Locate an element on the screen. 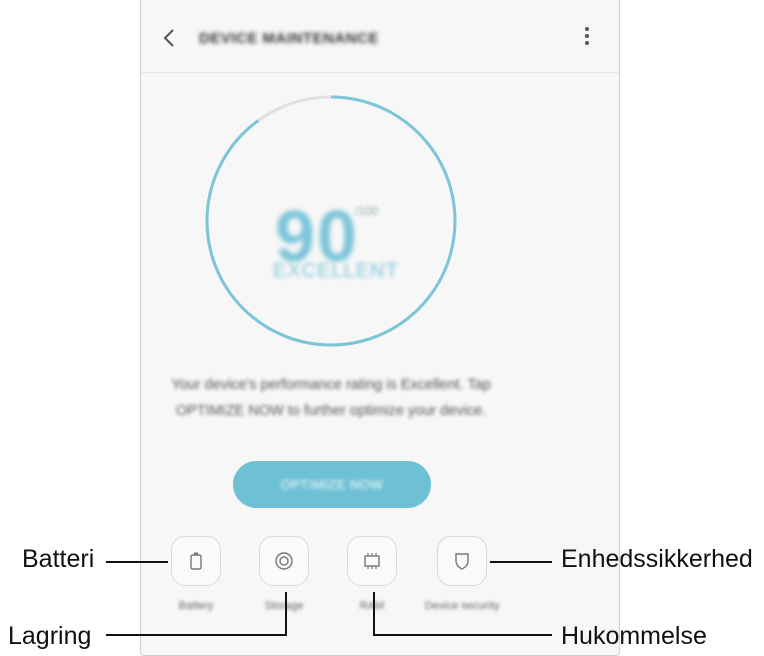 The image size is (764, 656). more-options-button is located at coordinates (587, 38).